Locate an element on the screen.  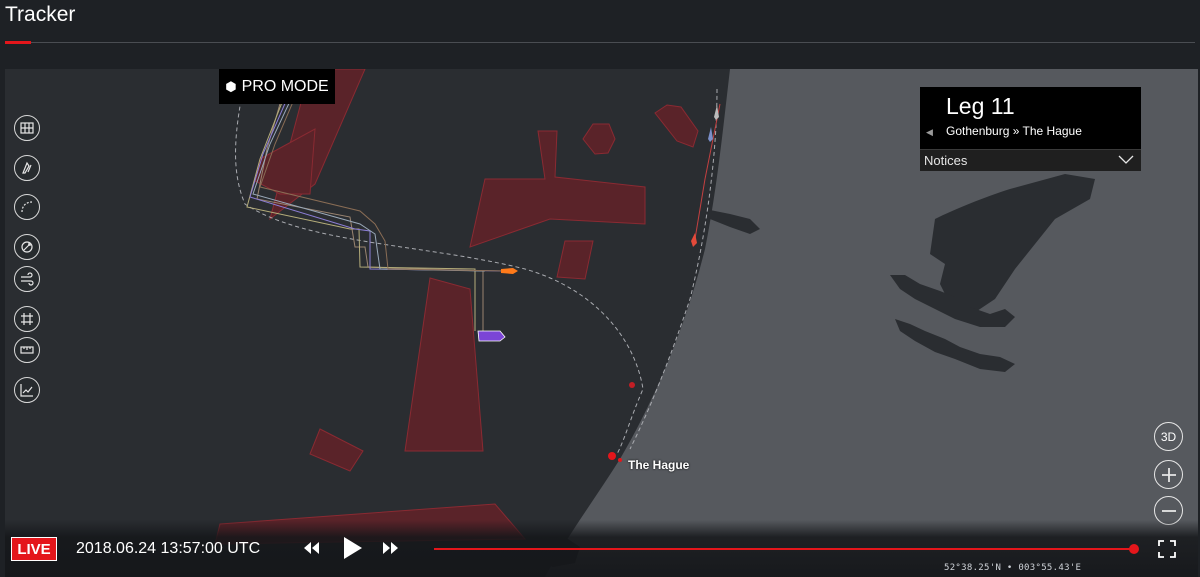
play-button is located at coordinates (353, 550).